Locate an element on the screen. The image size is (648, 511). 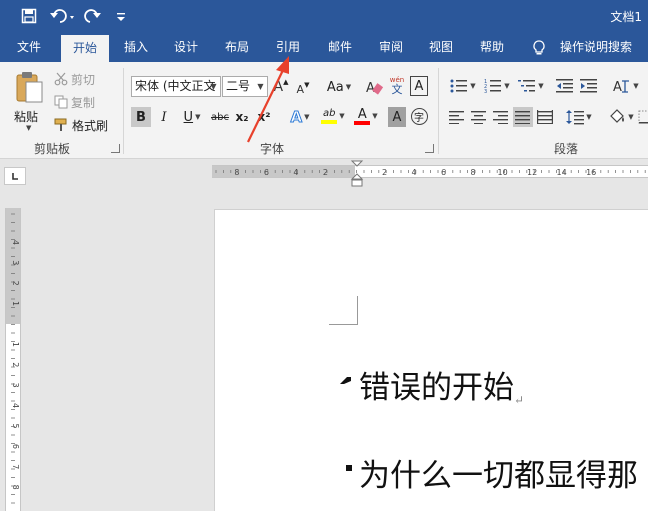
align-center-button is located at coordinates (479, 117).